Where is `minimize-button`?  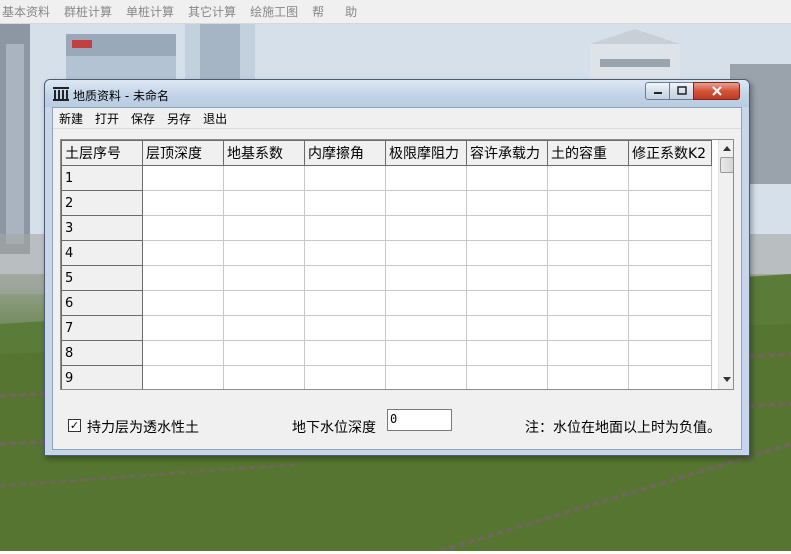 minimize-button is located at coordinates (657, 91).